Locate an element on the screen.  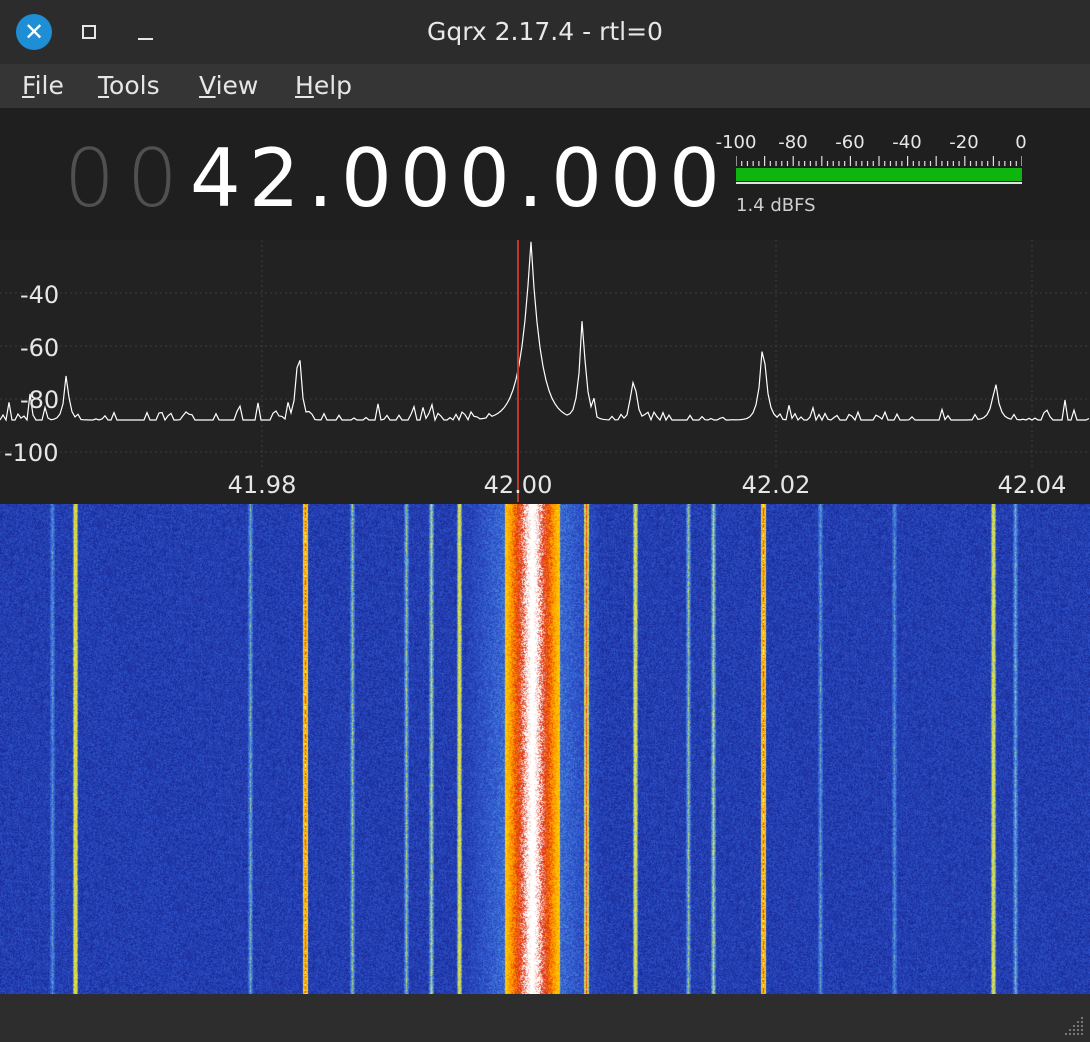
resize-grip-icon is located at coordinates (1075, 1027).